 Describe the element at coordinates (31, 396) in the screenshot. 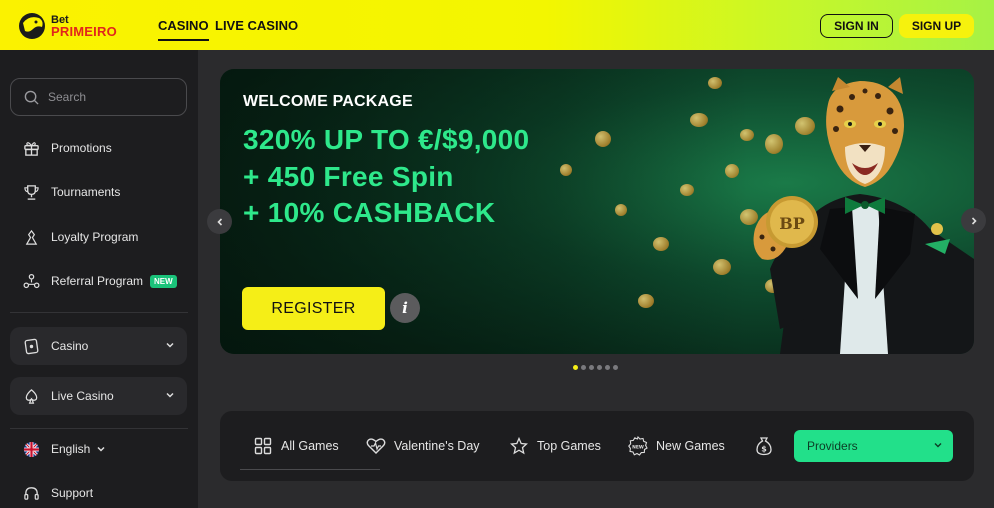

I see `spade-icon` at that location.